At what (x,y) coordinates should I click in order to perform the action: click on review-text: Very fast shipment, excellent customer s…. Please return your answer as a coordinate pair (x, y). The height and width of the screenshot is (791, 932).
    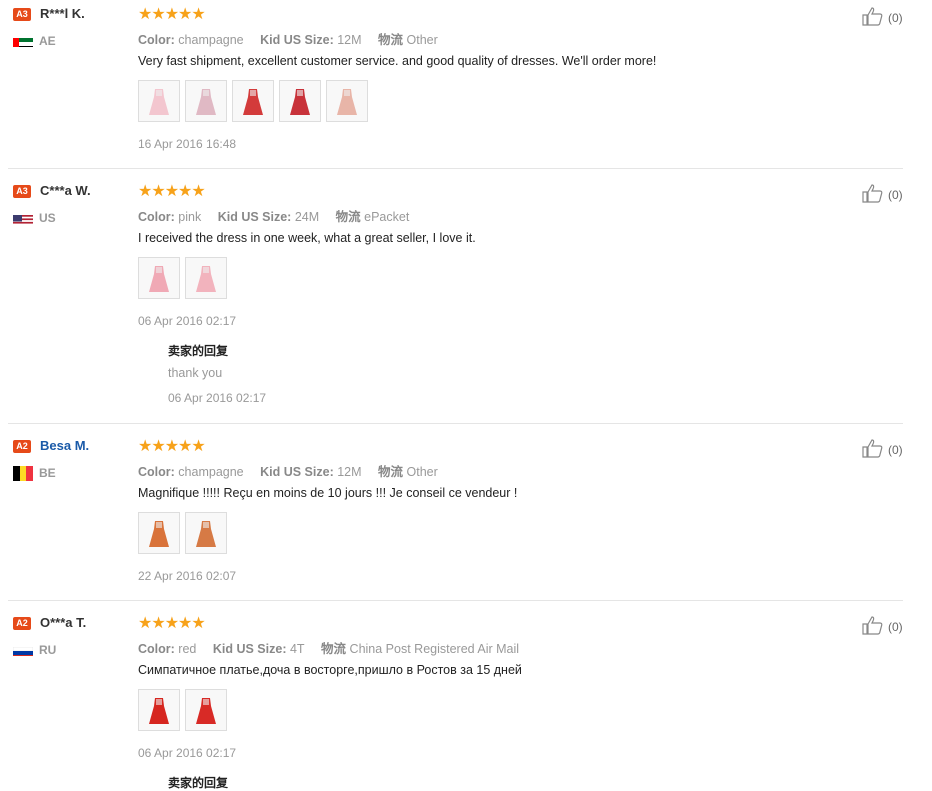
    Looking at the image, I should click on (397, 61).